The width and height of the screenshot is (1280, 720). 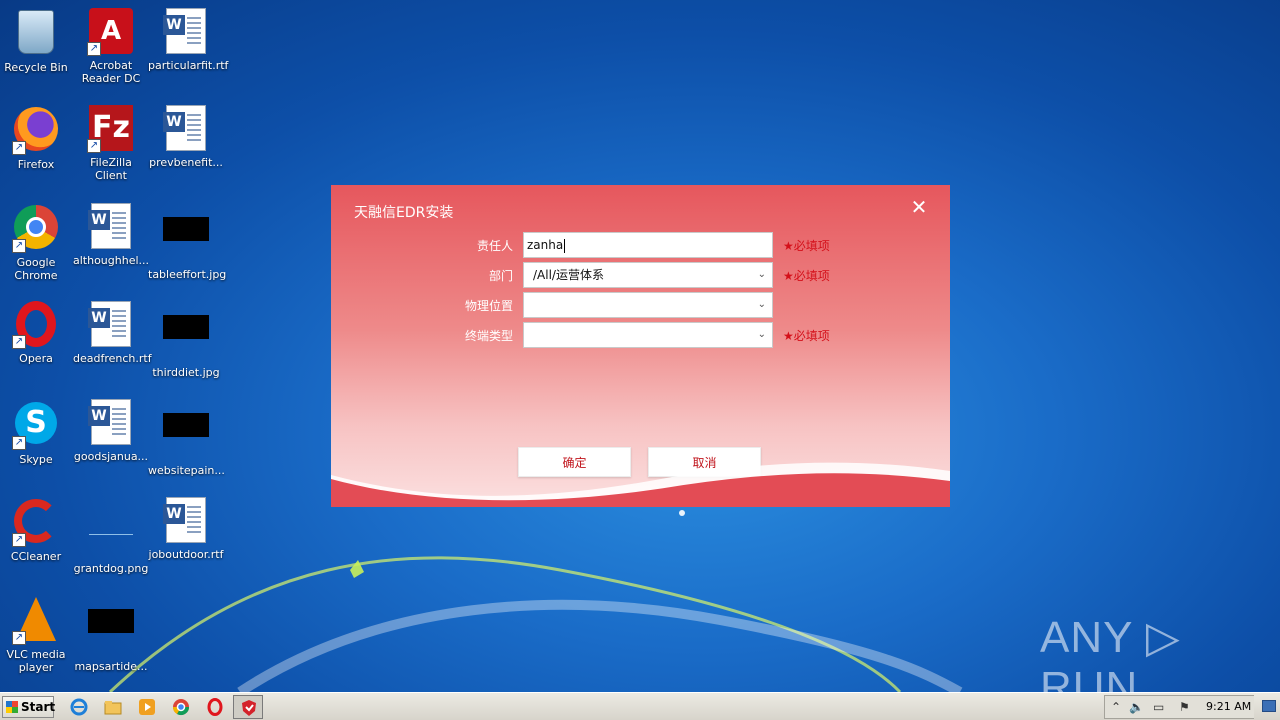 What do you see at coordinates (565, 245) in the screenshot?
I see `text-caret` at bounding box center [565, 245].